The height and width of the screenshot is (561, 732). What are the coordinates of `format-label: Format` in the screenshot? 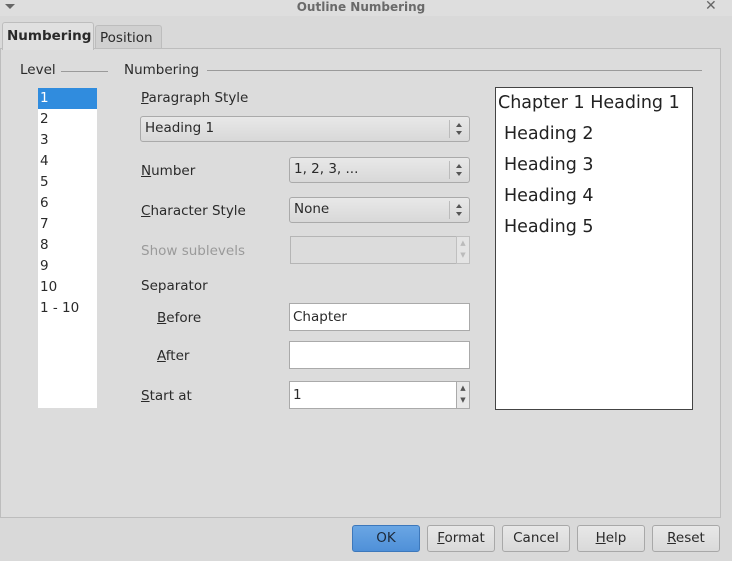 It's located at (461, 538).